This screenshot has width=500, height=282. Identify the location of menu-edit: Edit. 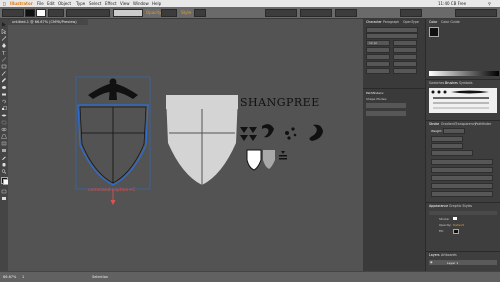
(51, 3).